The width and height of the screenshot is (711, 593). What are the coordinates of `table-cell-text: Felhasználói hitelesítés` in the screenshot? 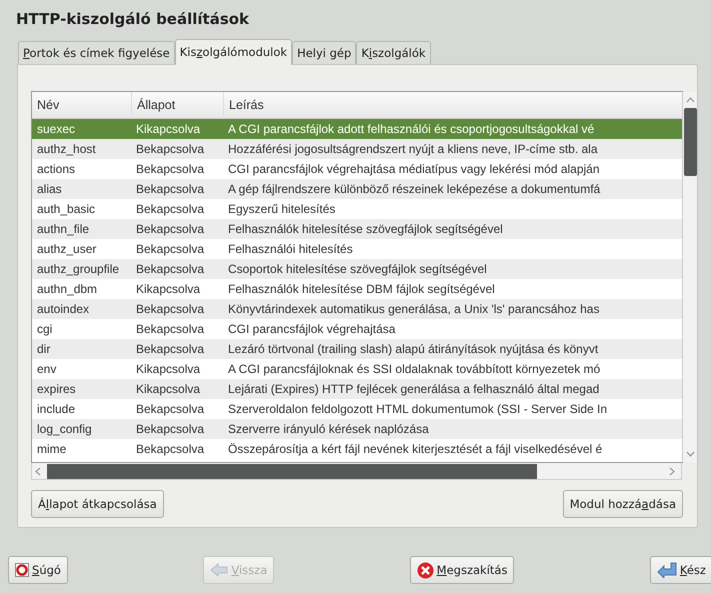 It's located at (290, 249).